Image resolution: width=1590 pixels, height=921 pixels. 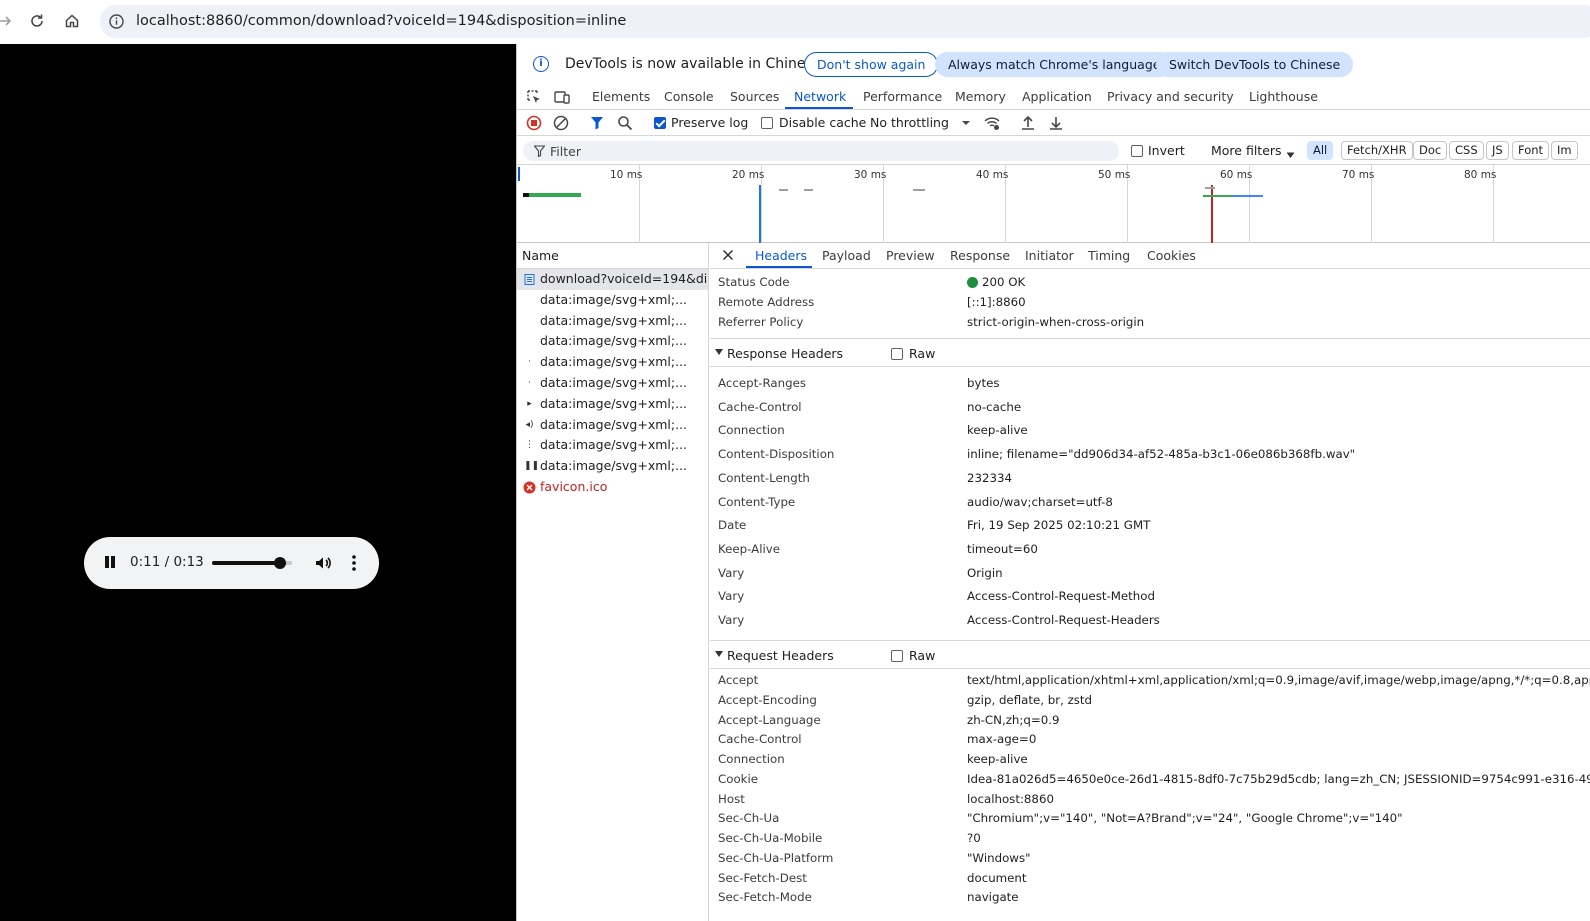 I want to click on tab-lighthouse: Lighthouse, so click(x=1283, y=96).